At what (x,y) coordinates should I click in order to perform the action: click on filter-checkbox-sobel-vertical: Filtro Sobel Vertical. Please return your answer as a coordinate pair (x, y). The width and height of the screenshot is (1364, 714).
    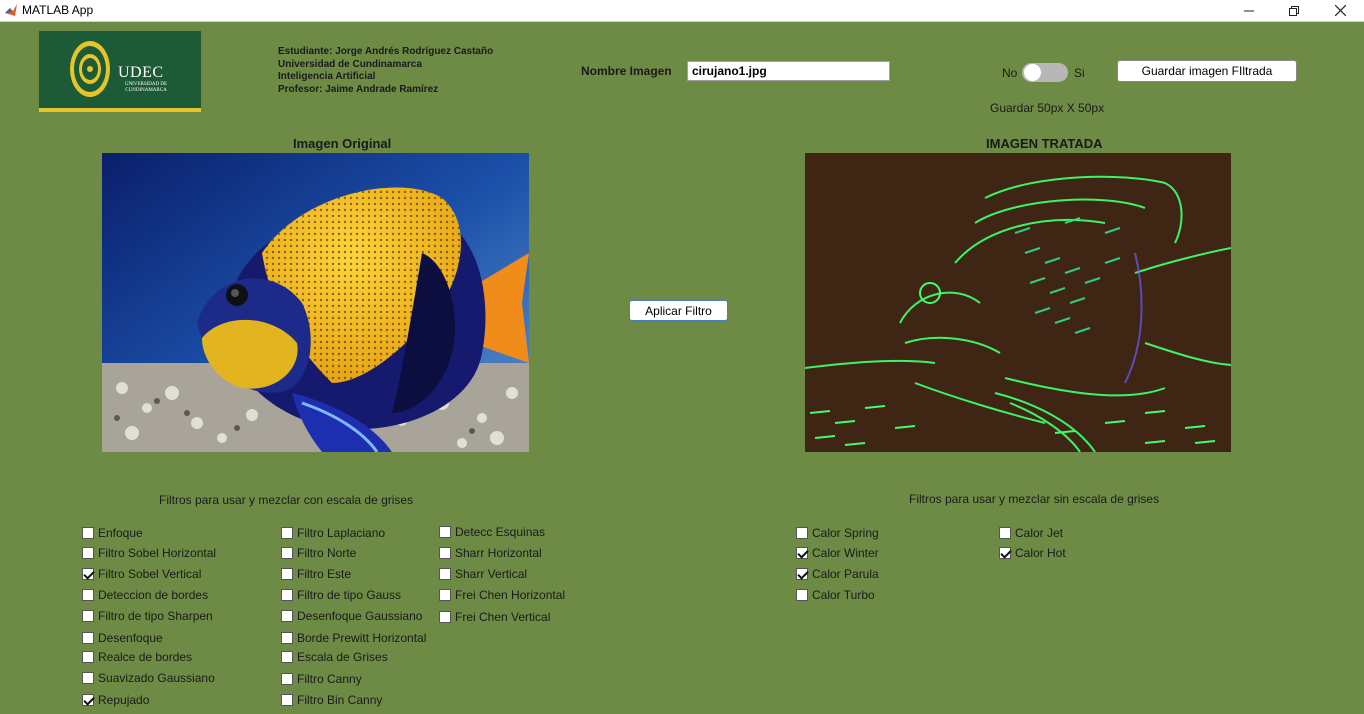
    Looking at the image, I should click on (141, 574).